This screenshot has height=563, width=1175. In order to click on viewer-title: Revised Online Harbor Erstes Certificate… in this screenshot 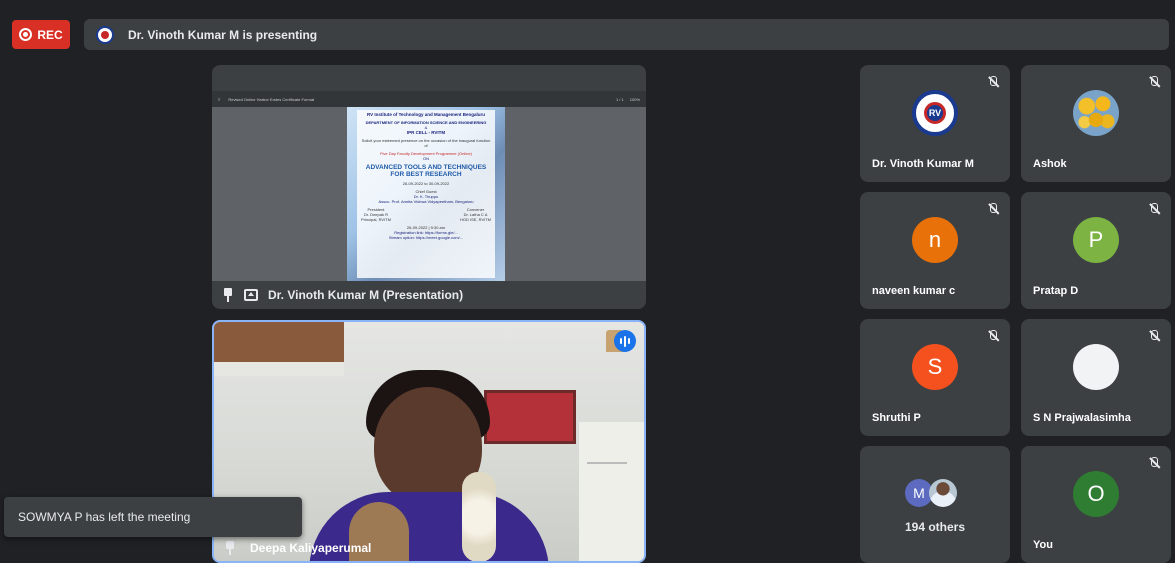, I will do `click(271, 99)`.